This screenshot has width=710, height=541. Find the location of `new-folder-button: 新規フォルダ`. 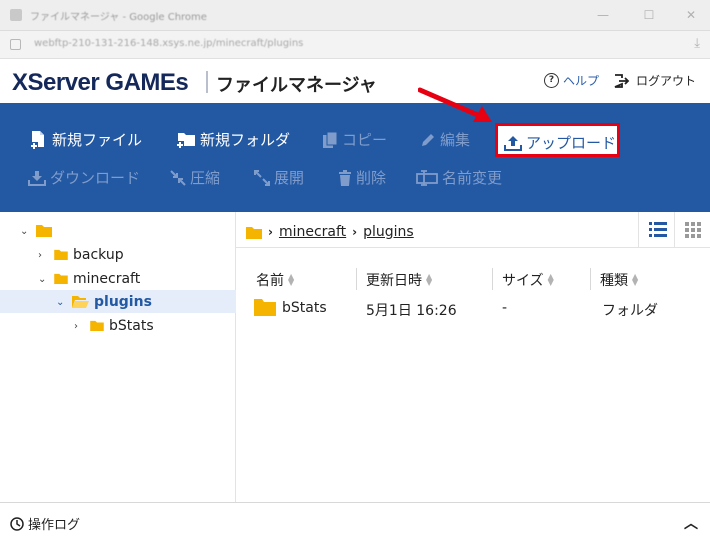

new-folder-button: 新規フォルダ is located at coordinates (233, 139).